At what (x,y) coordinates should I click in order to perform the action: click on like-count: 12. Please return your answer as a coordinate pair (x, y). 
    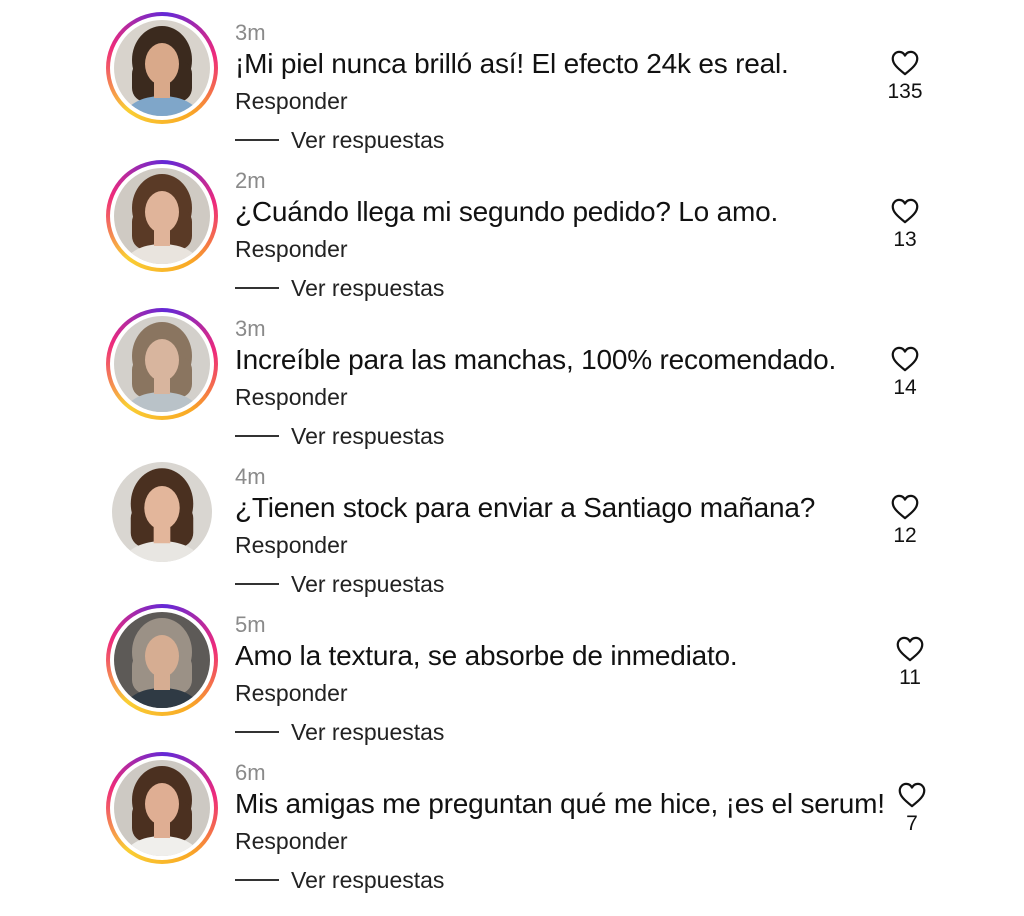
    Looking at the image, I should click on (905, 535).